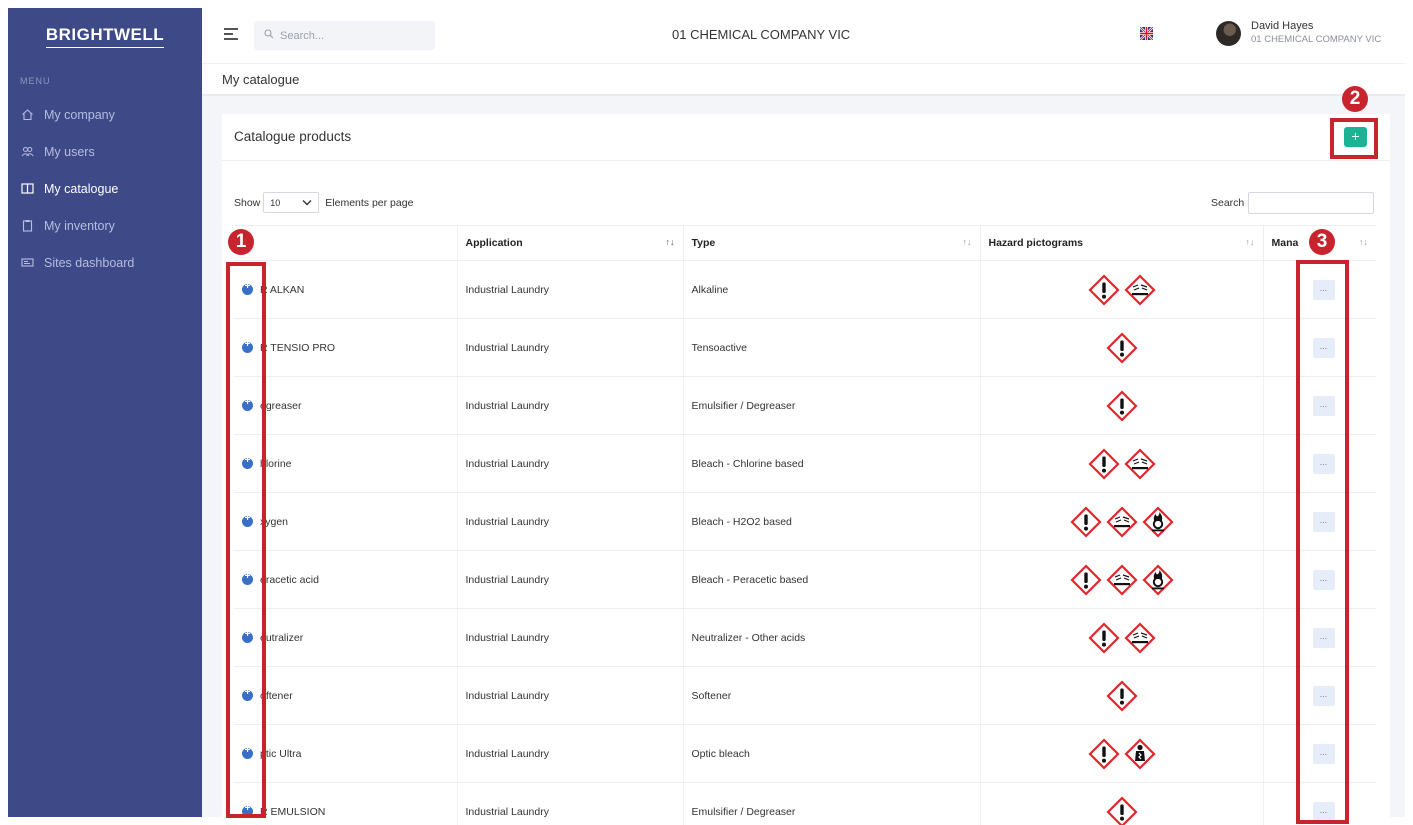  I want to click on brand-text: BRIGHTWELL, so click(105, 36).